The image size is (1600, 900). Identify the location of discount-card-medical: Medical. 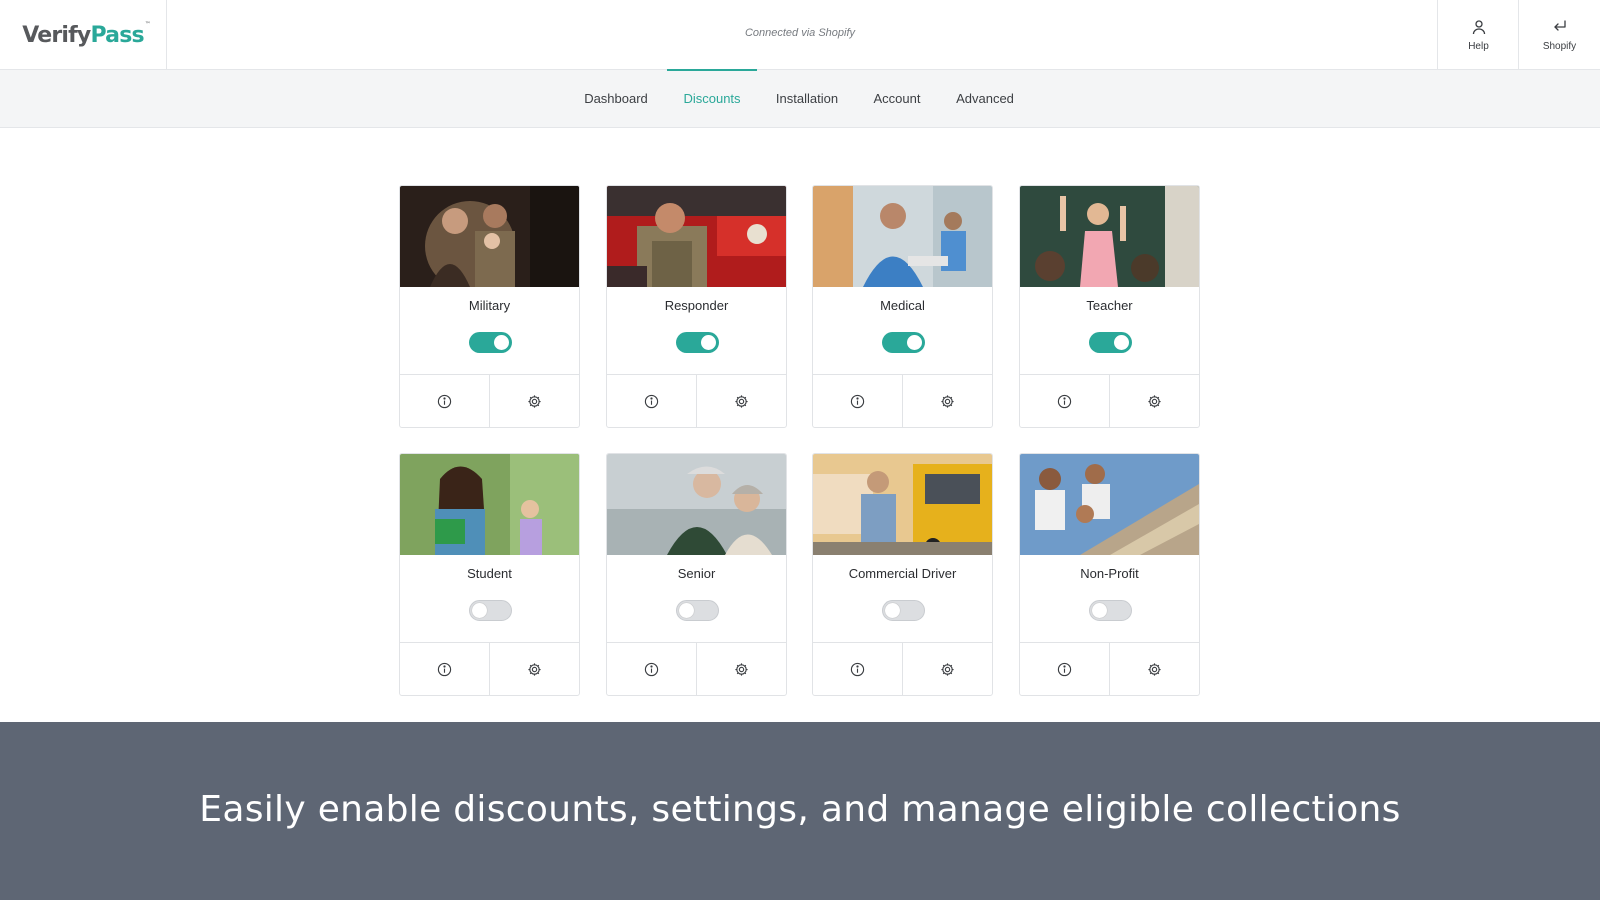
(902, 306).